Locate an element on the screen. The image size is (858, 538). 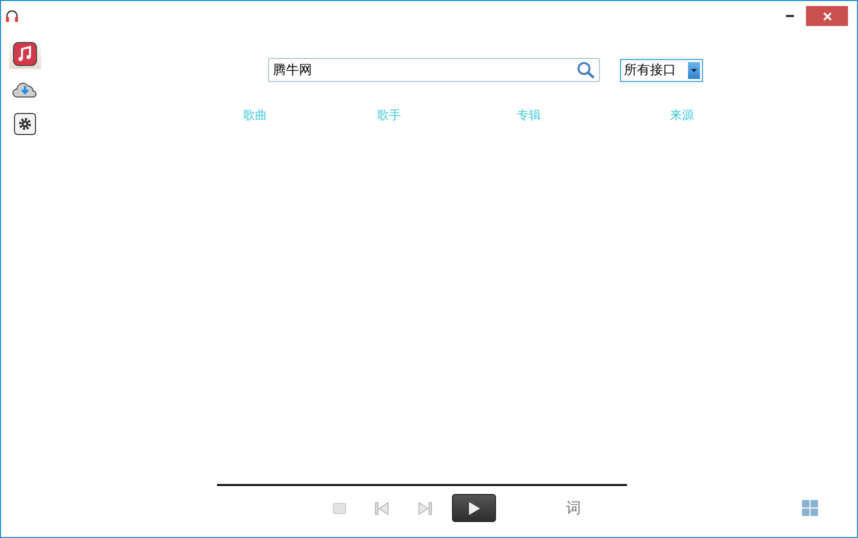
cloud-download-icon is located at coordinates (25, 89).